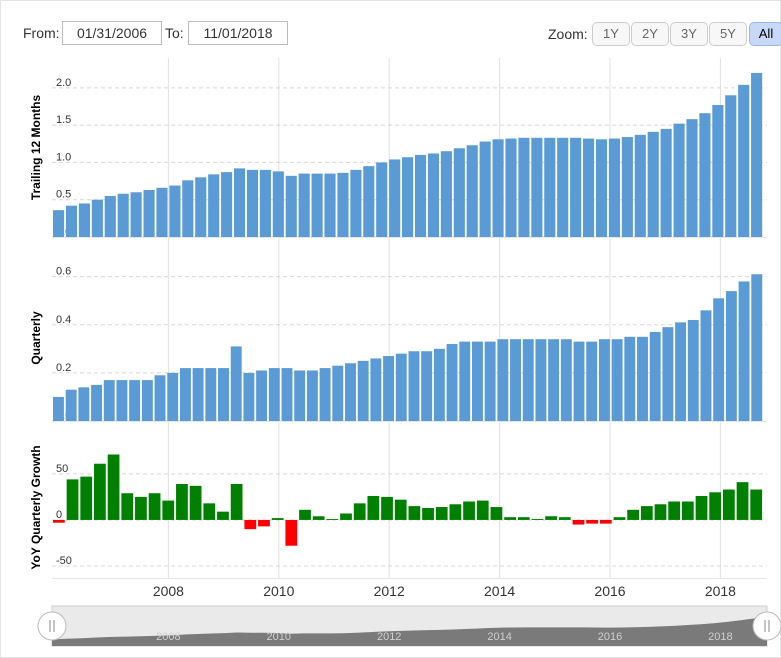  I want to click on y-tick-label: 0.2, so click(63, 368).